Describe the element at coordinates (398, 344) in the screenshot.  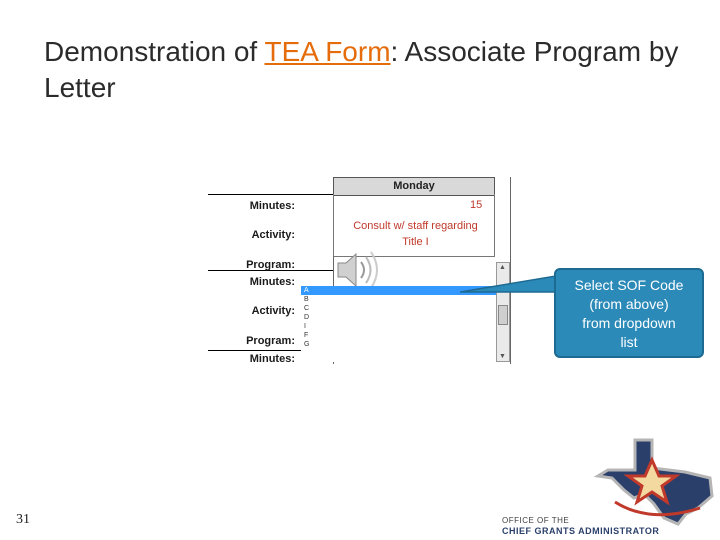
I see `dropdown-option: G` at that location.